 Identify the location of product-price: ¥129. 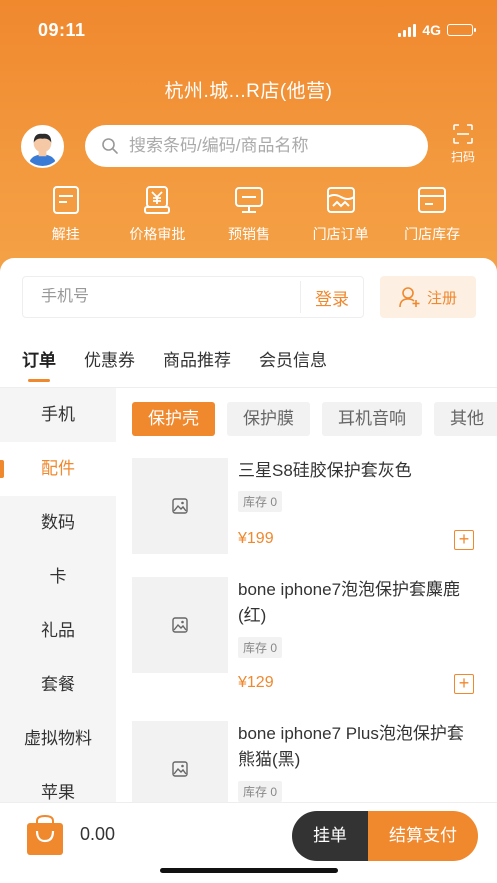
(256, 682).